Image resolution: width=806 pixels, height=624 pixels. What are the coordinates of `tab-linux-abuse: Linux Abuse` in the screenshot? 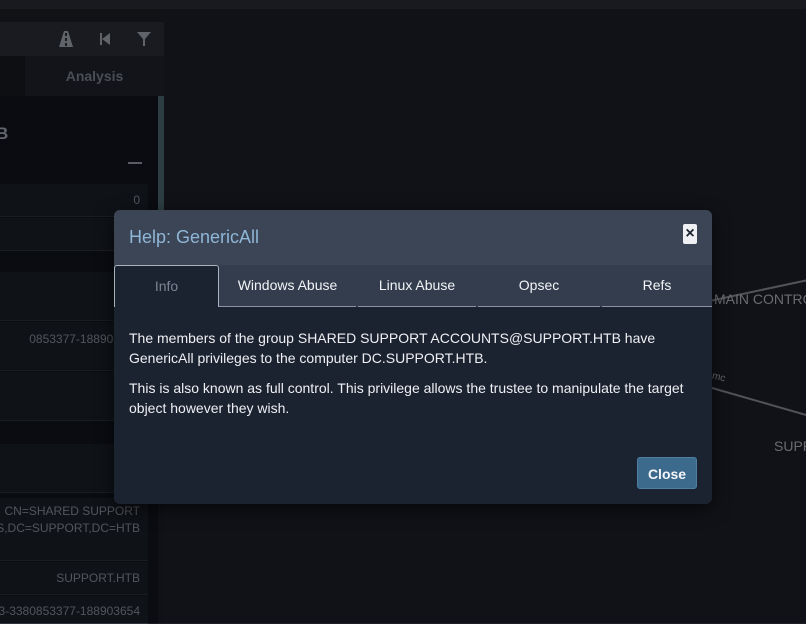 It's located at (417, 286).